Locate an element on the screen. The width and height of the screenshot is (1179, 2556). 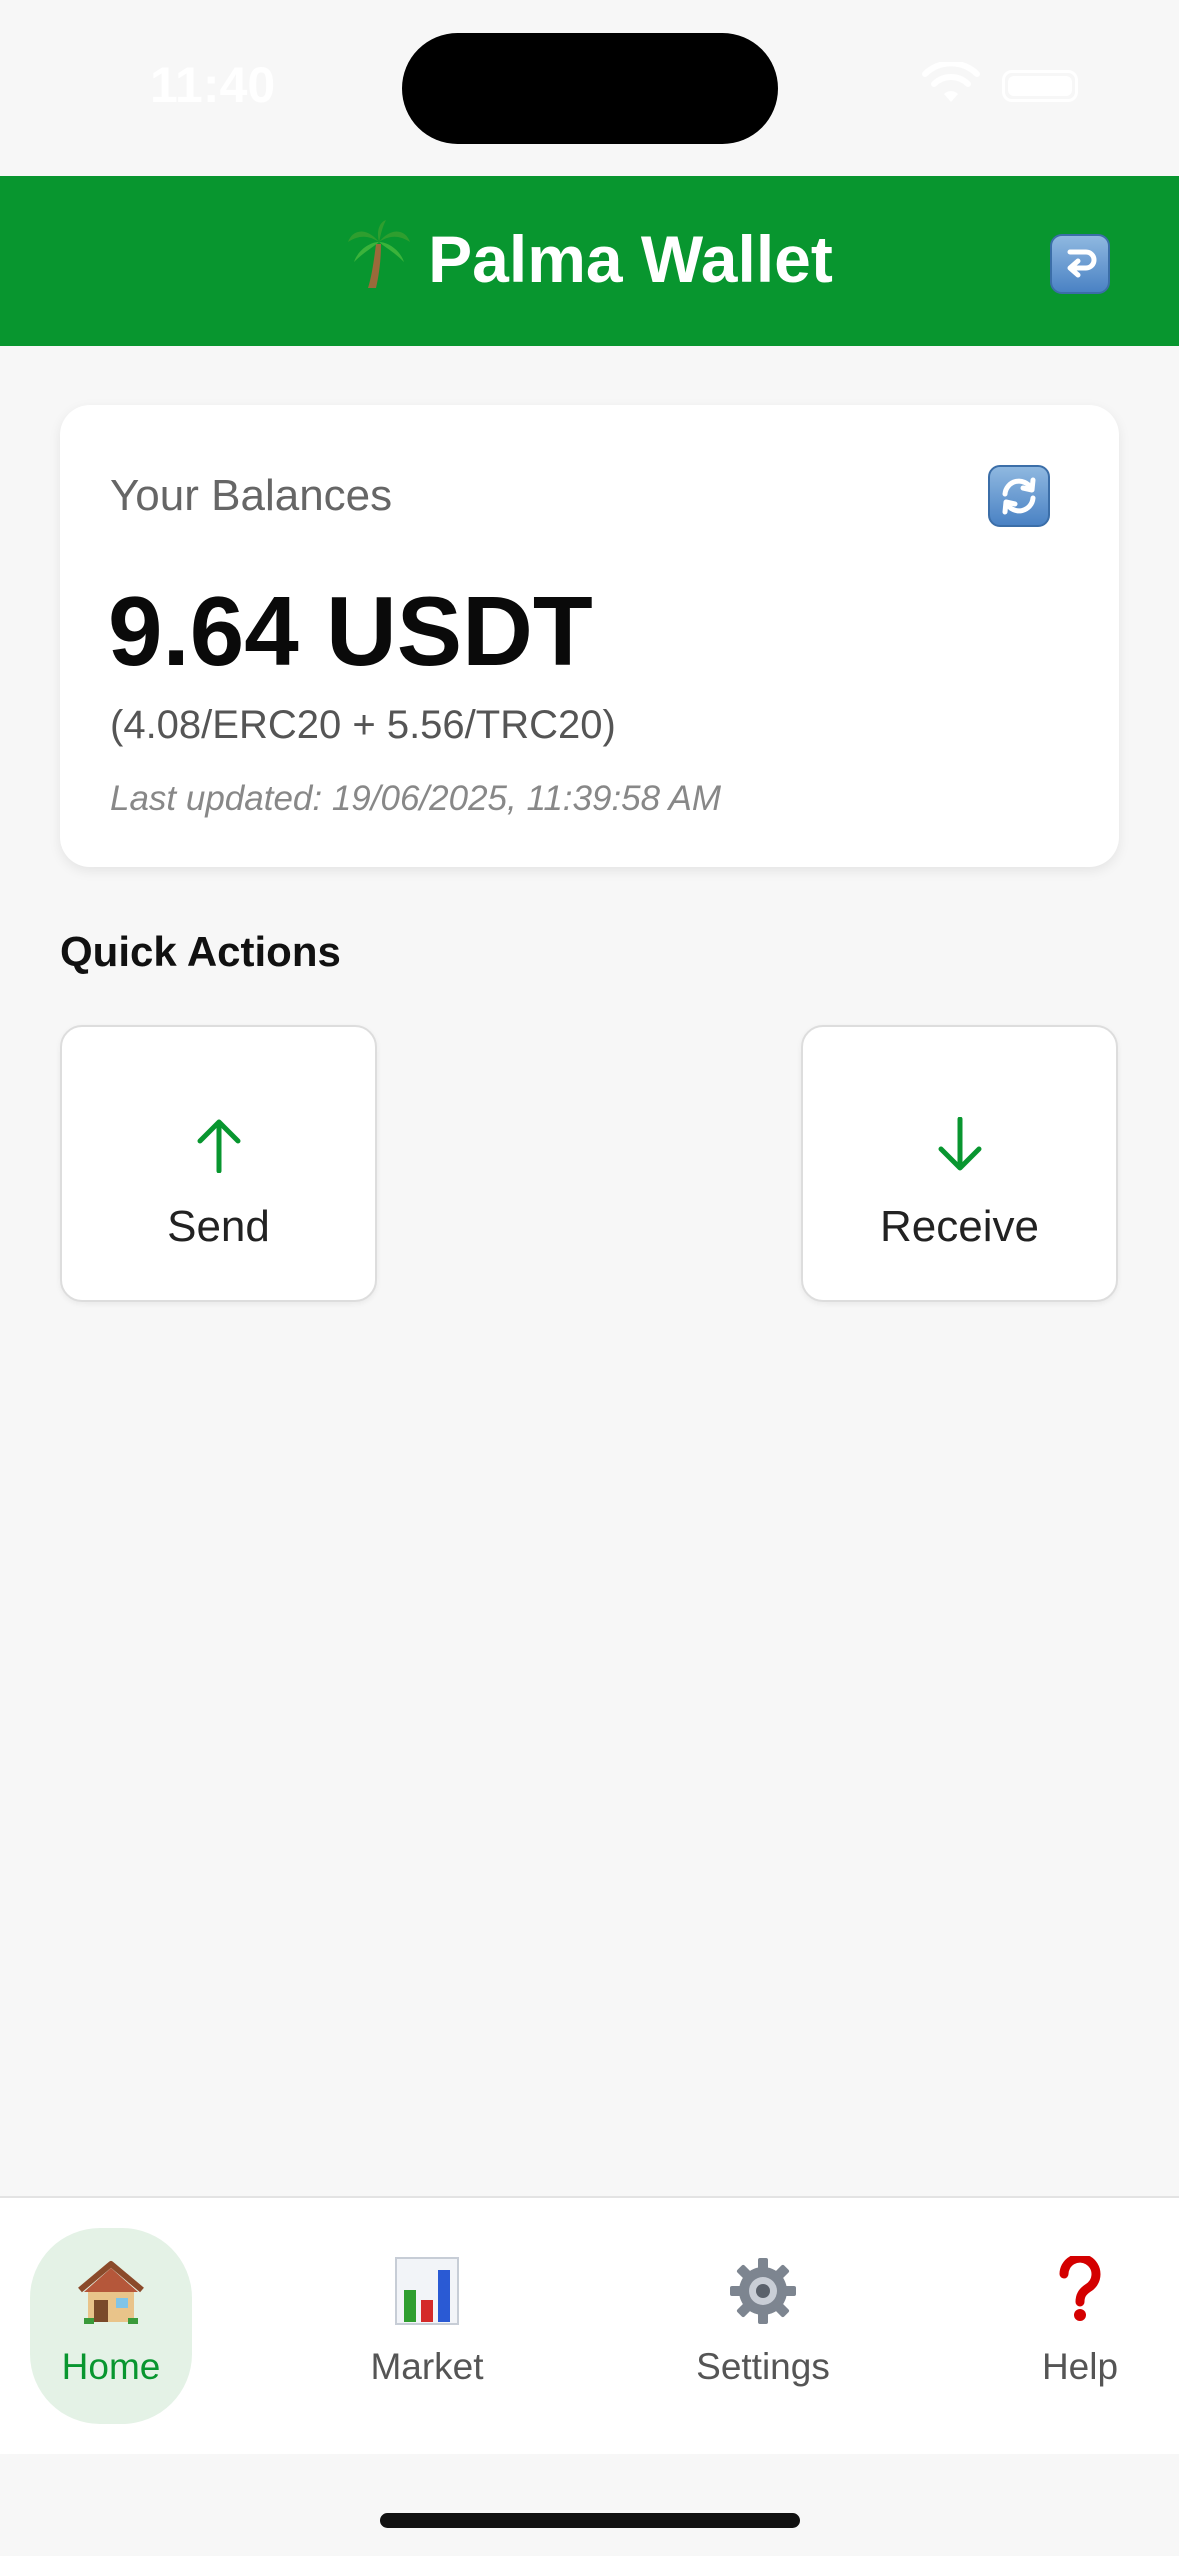
wifi-icon is located at coordinates (951, 83).